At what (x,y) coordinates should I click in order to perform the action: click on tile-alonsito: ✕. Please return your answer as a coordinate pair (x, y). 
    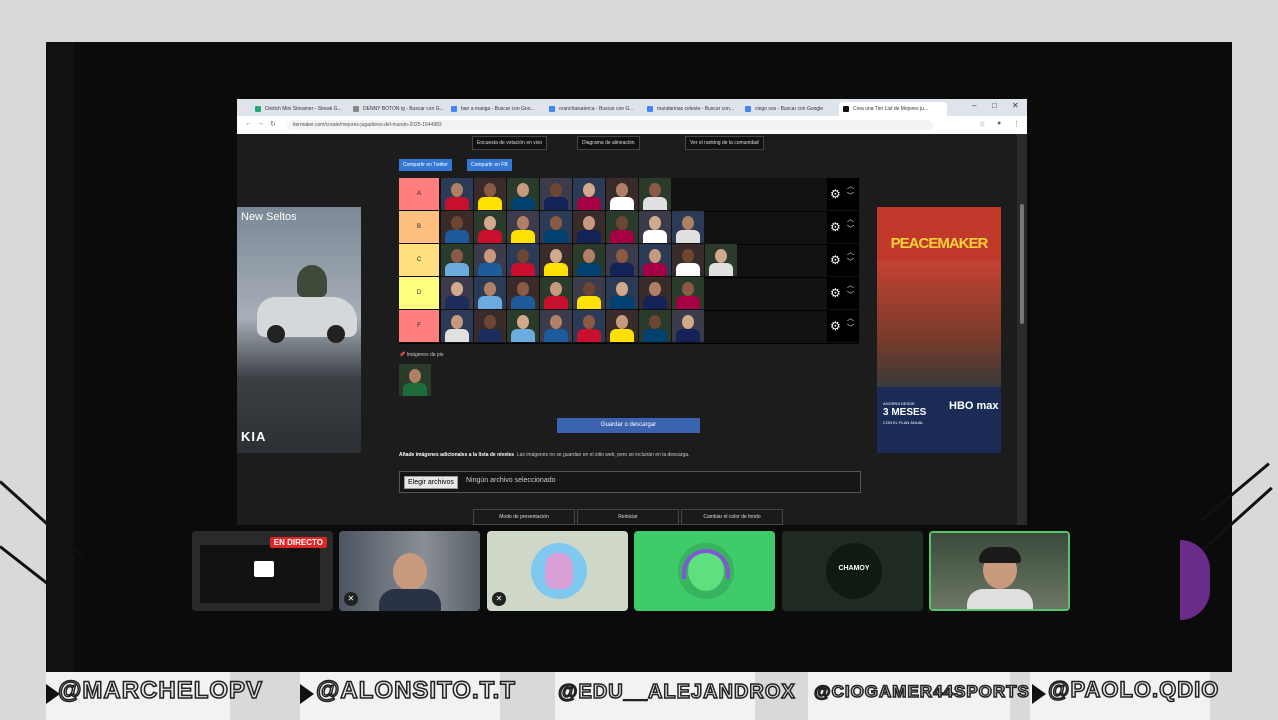
    Looking at the image, I should click on (409, 571).